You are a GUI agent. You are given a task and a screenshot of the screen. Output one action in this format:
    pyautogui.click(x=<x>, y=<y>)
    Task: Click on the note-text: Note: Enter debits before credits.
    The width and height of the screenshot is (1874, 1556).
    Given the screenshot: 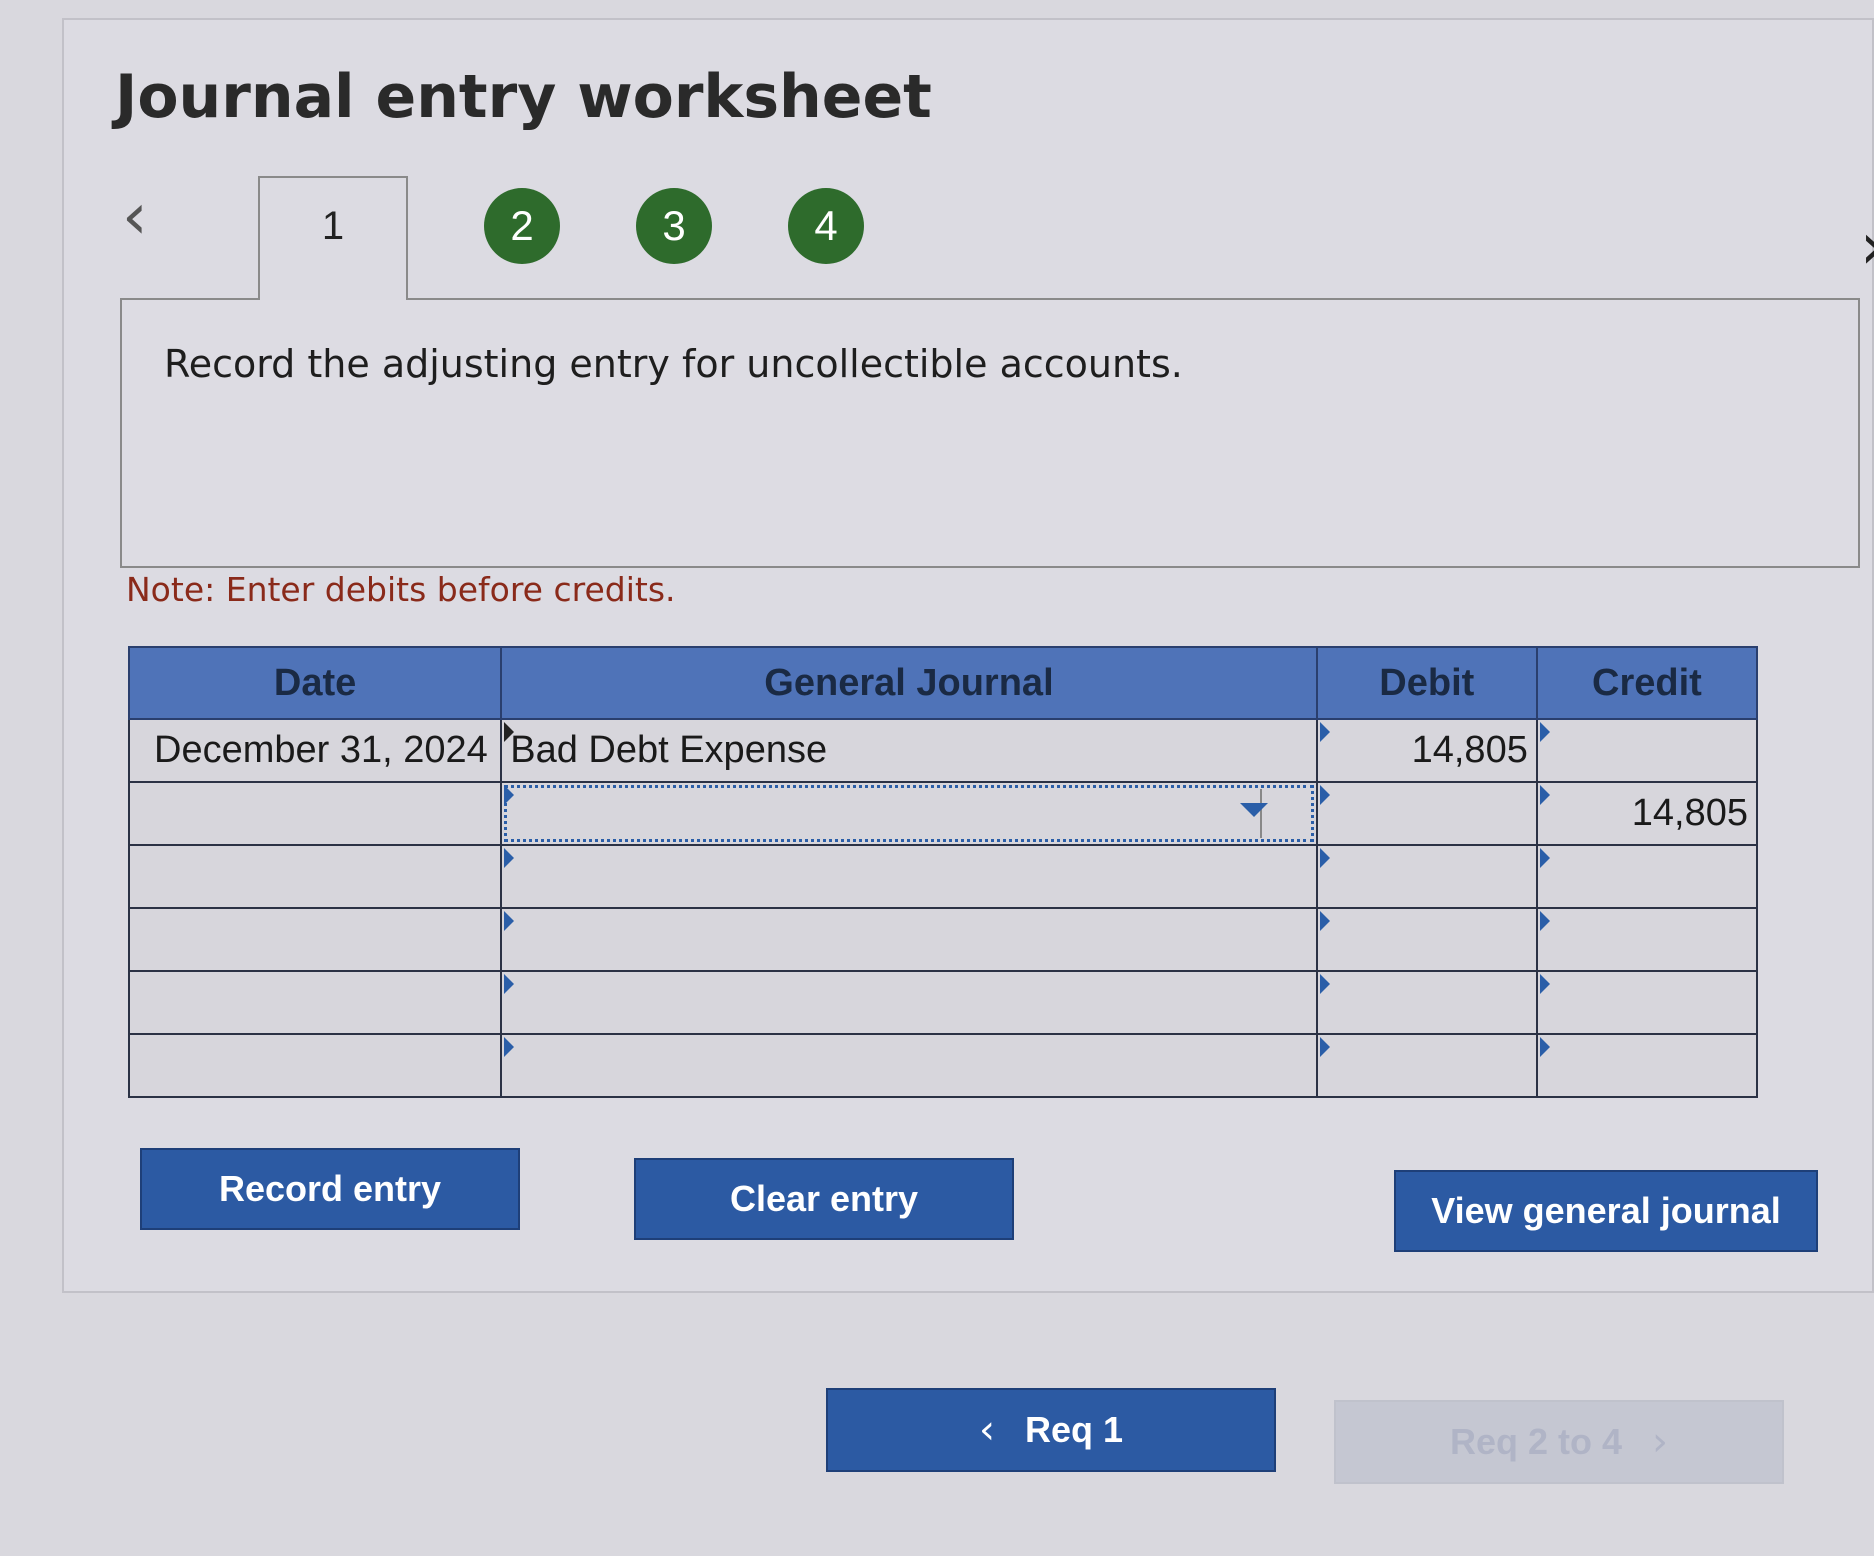 What is the action you would take?
    pyautogui.click(x=401, y=589)
    